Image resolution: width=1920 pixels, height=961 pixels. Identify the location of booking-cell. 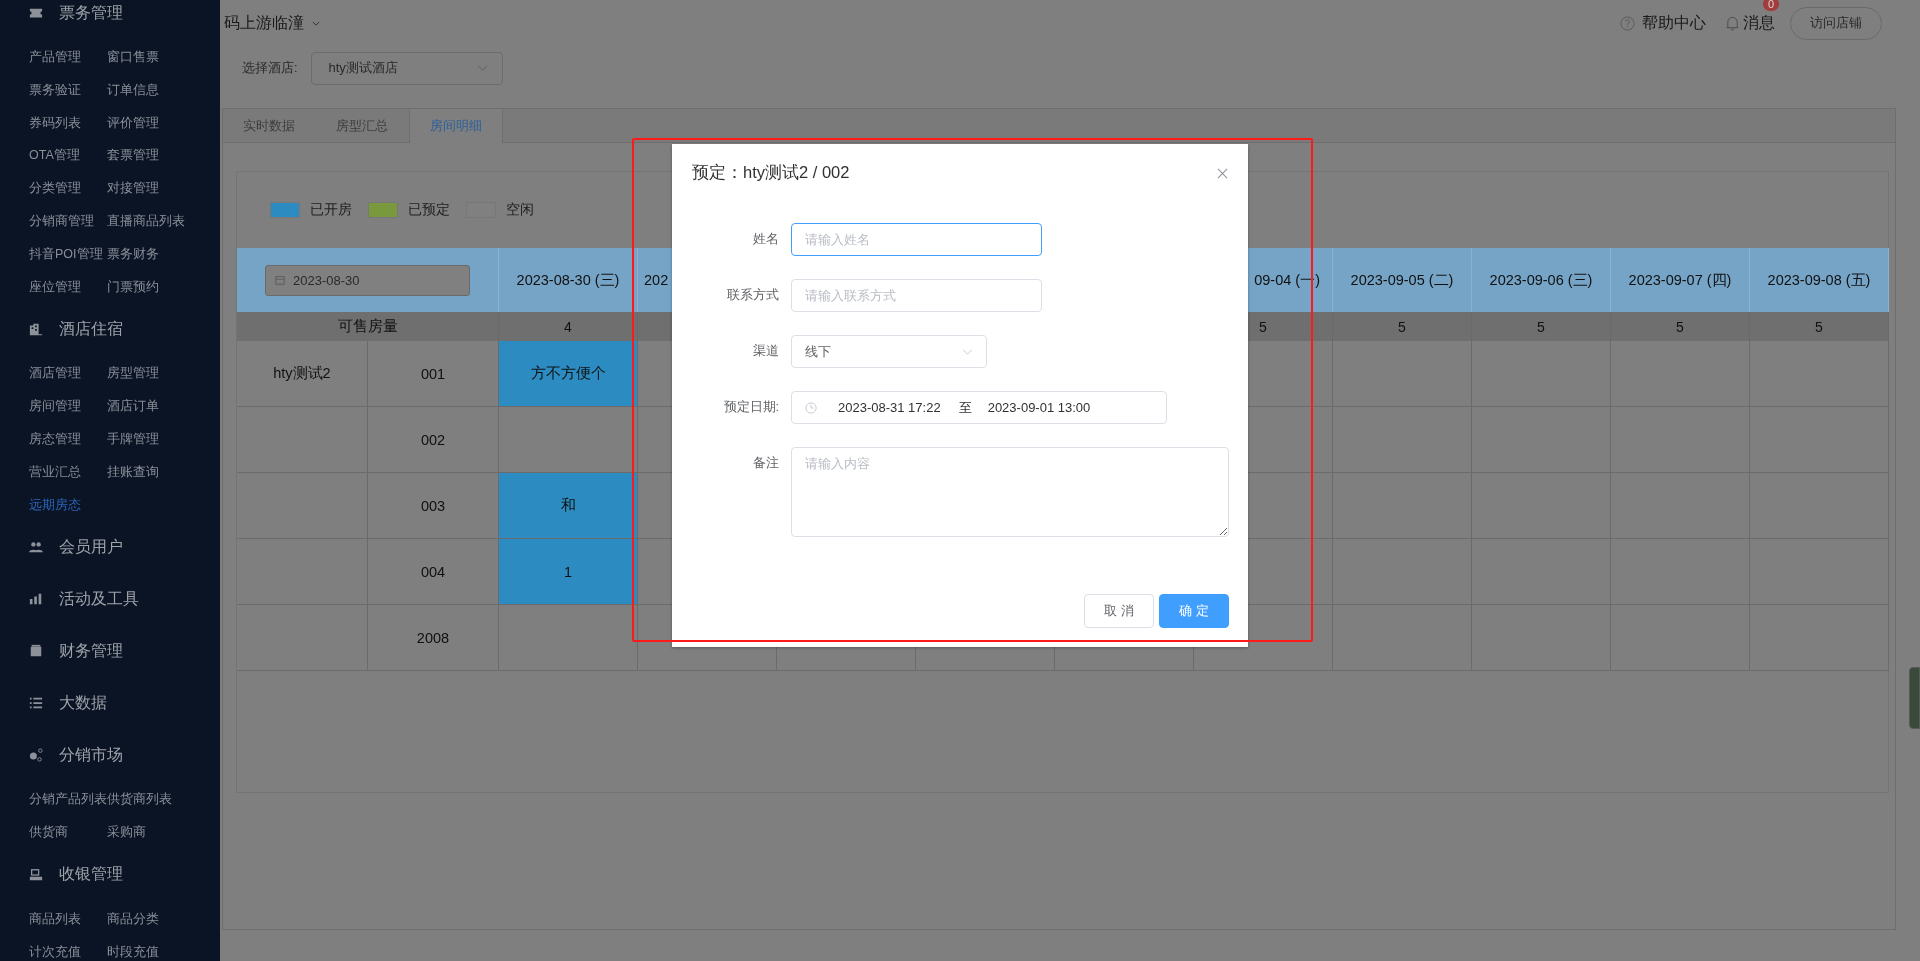
(568, 638).